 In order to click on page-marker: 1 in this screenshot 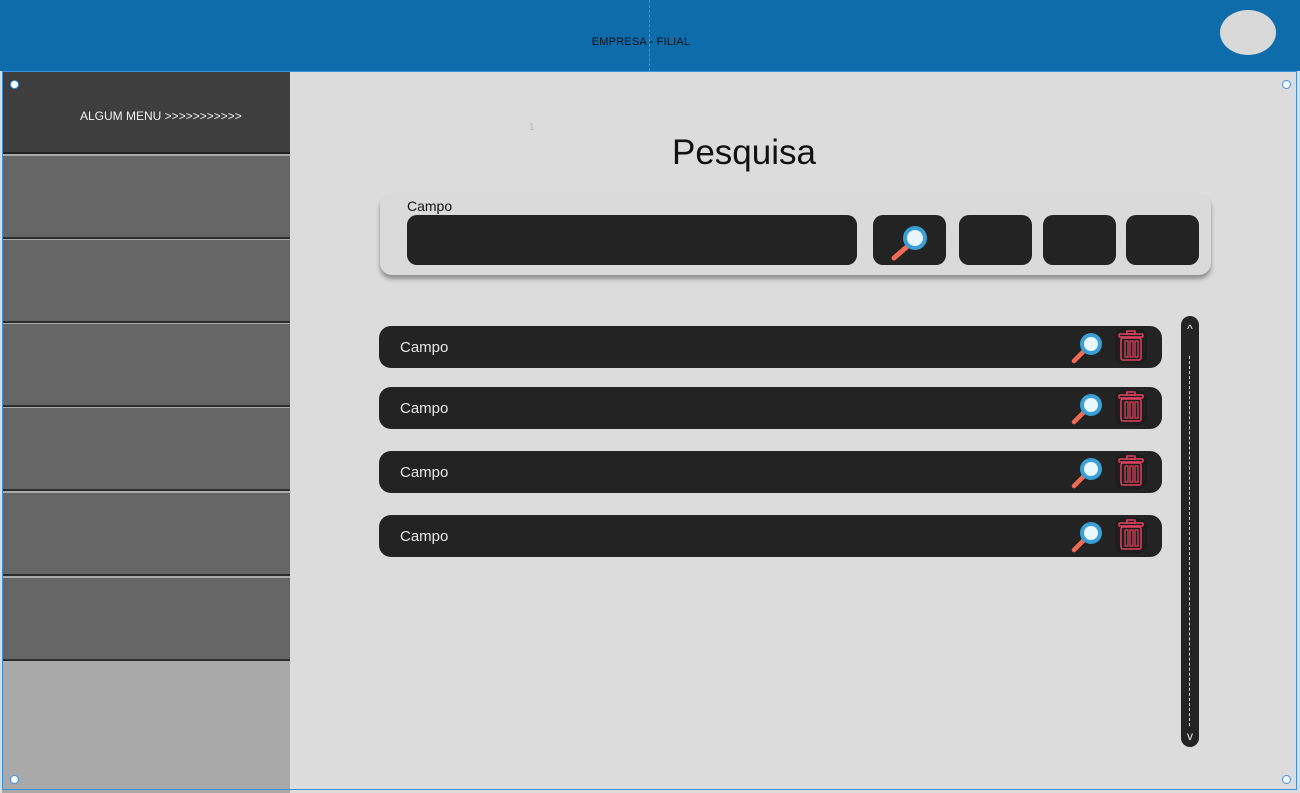, I will do `click(532, 127)`.